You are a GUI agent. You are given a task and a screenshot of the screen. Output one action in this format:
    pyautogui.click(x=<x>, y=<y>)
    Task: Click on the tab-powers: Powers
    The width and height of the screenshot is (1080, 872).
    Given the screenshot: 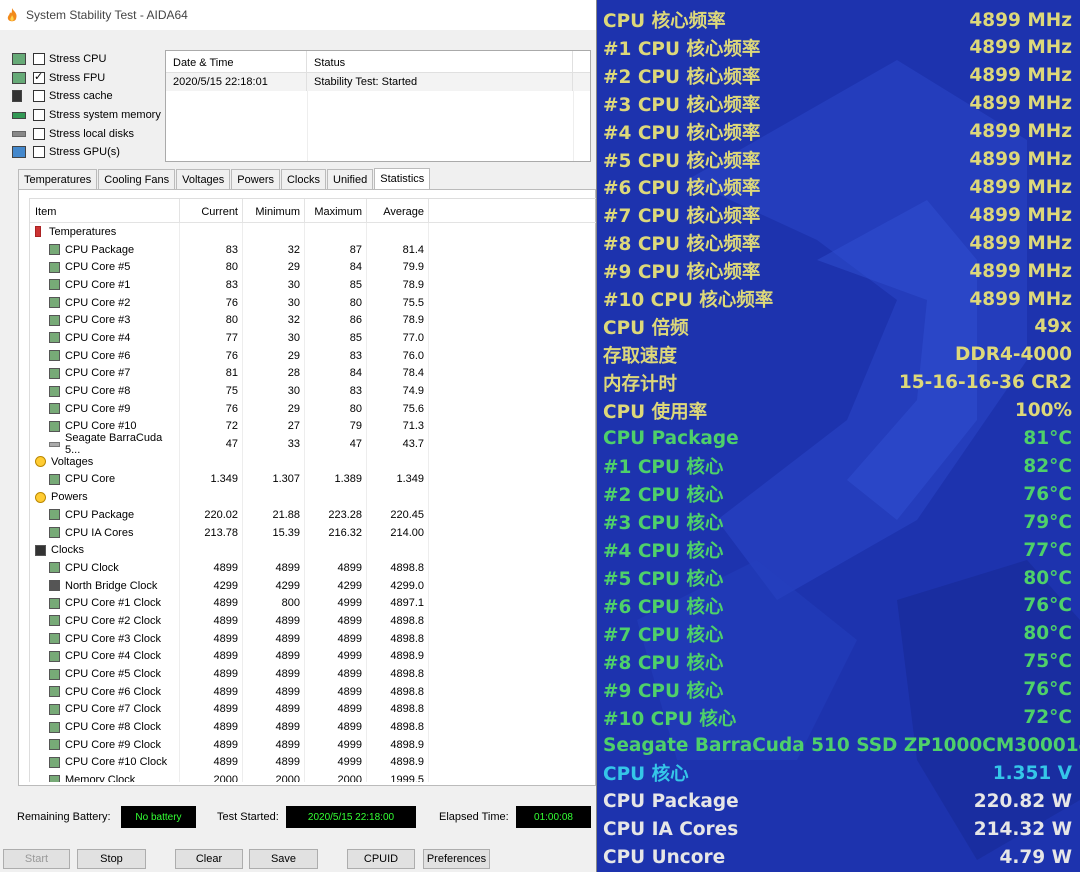 What is the action you would take?
    pyautogui.click(x=255, y=179)
    